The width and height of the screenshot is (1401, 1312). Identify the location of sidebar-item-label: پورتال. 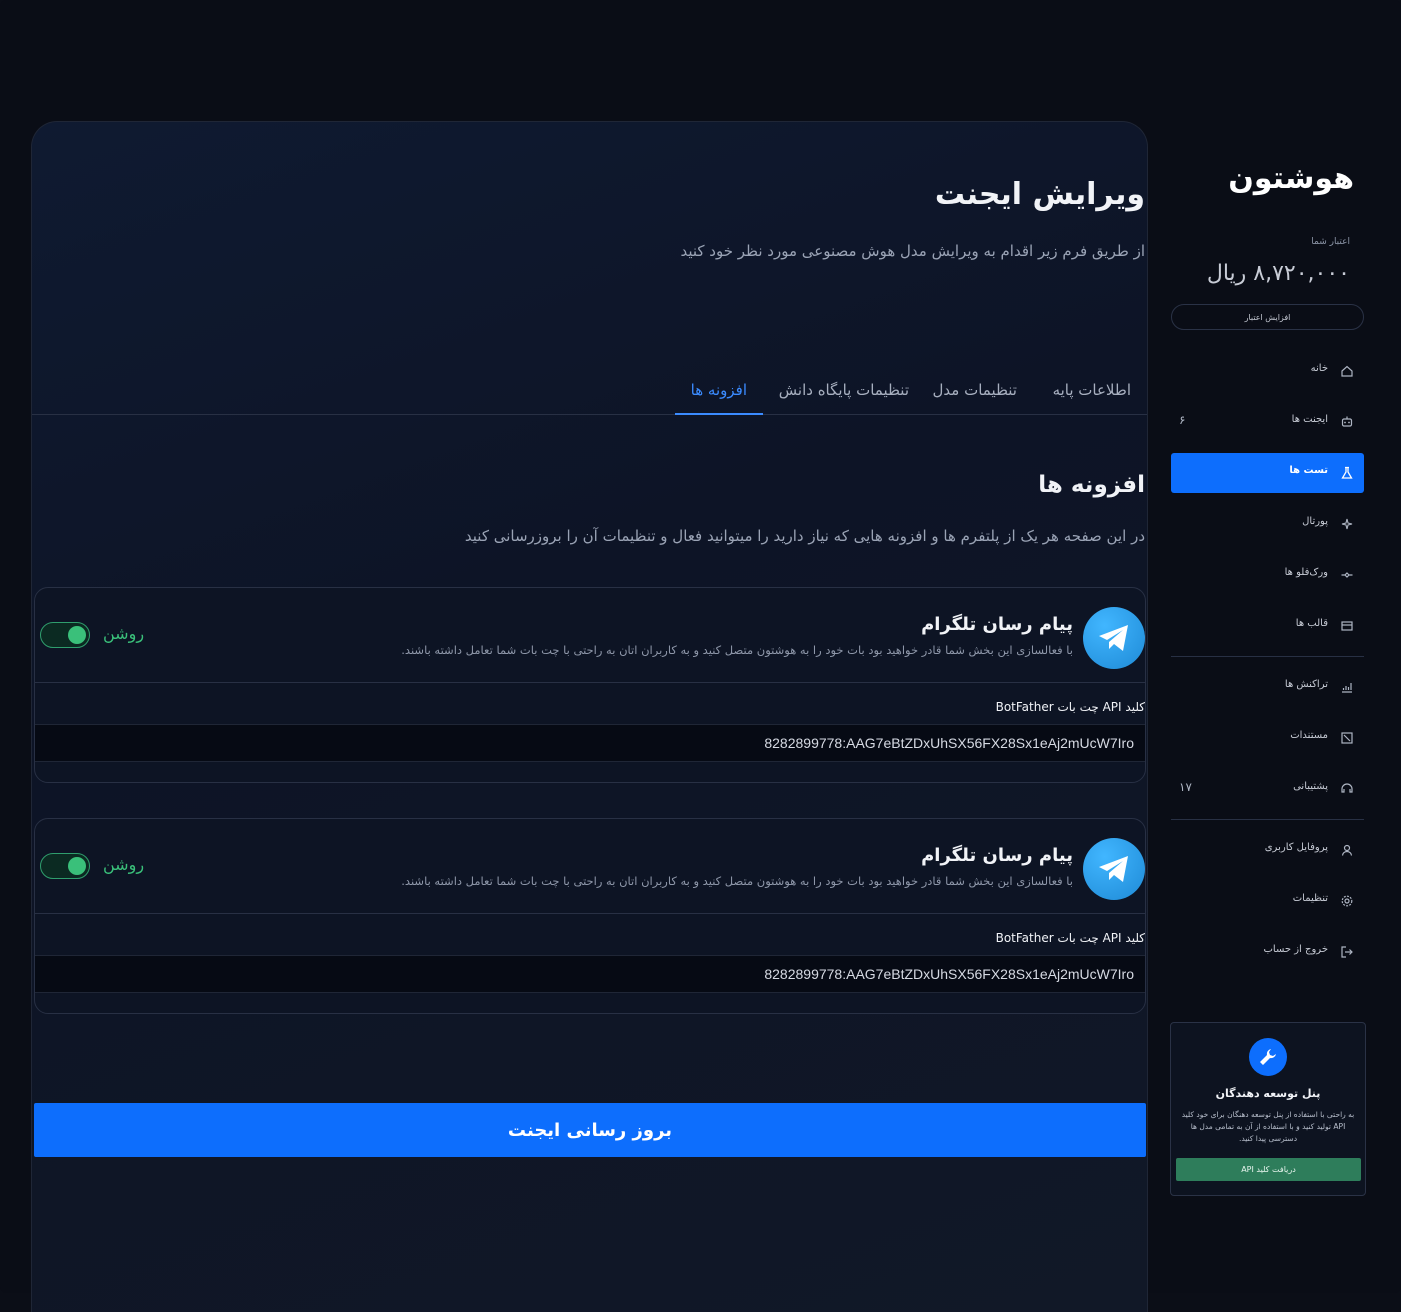
(1315, 521).